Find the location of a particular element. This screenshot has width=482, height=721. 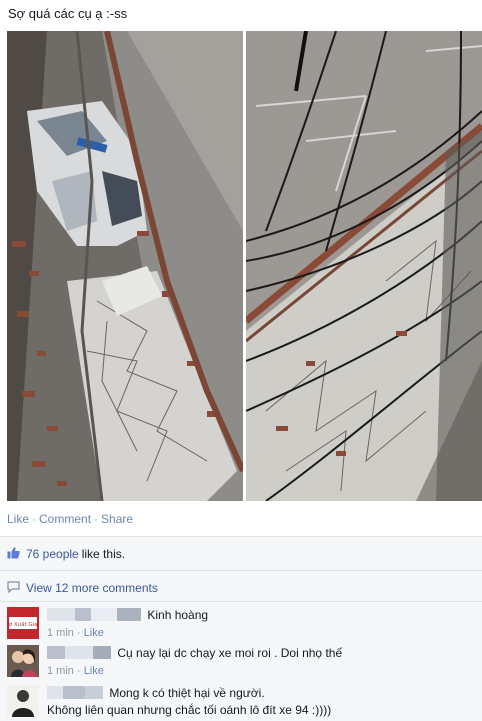

avatar: Chợ Xuất Giang is located at coordinates (23, 623).